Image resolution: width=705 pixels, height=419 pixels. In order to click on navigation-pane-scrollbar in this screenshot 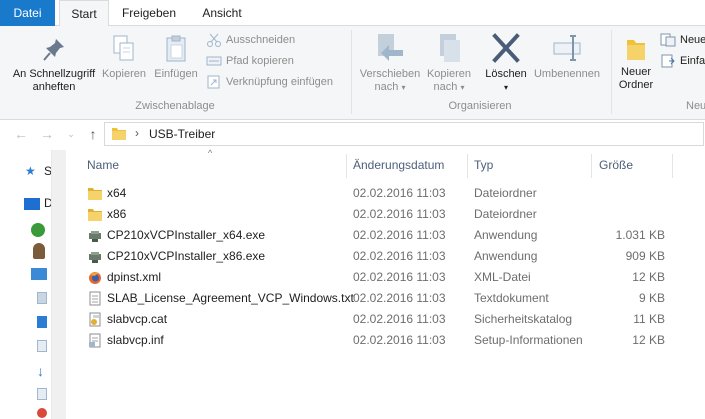, I will do `click(58, 284)`.